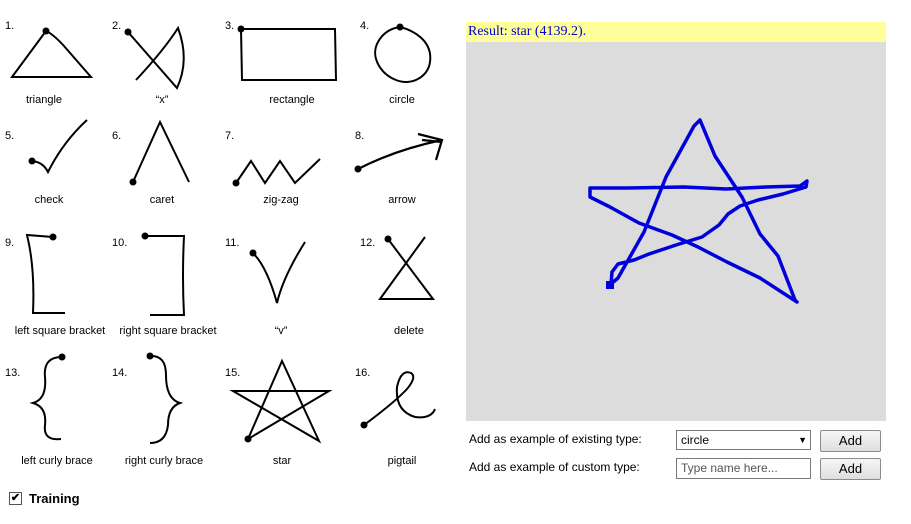 Image resolution: width=911 pixels, height=524 pixels. Describe the element at coordinates (287, 53) in the screenshot. I see `rectangle-icon` at that location.